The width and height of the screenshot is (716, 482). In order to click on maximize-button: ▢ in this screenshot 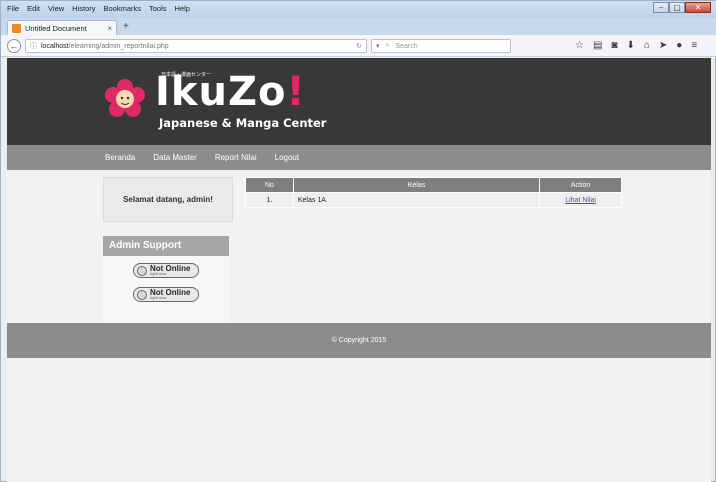, I will do `click(677, 7)`.